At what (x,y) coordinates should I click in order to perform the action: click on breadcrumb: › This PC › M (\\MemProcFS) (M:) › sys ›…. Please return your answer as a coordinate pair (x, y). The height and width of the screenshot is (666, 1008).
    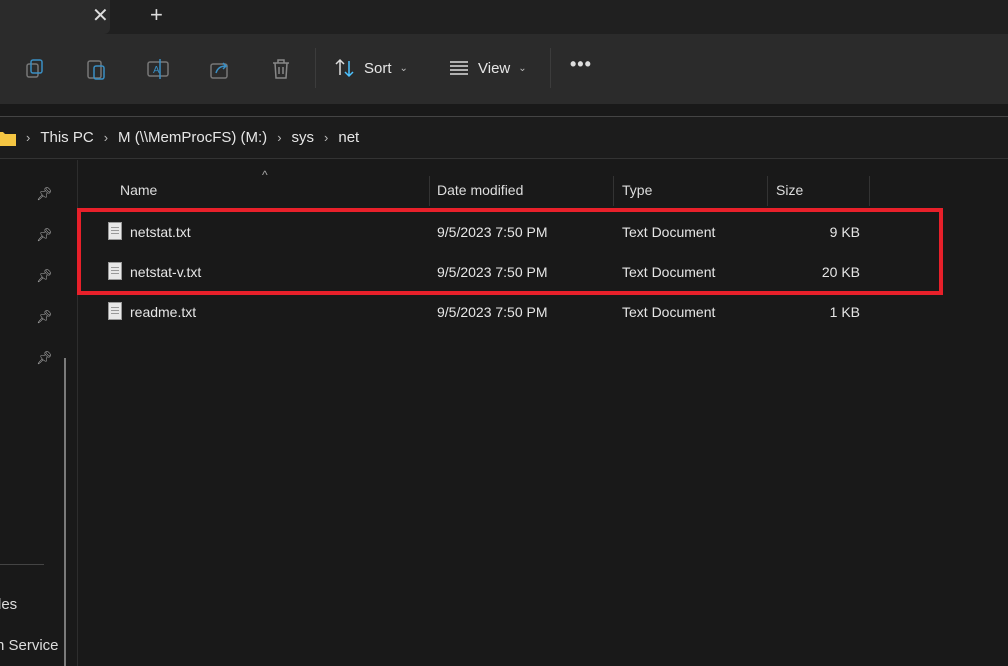
    Looking at the image, I should click on (179, 137).